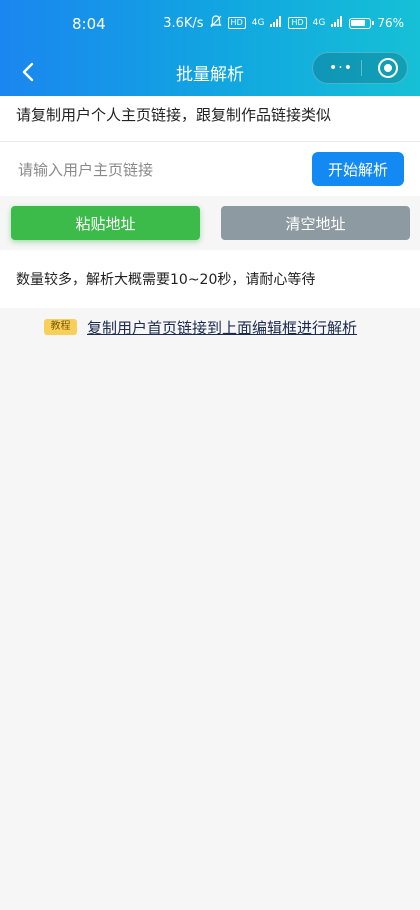 The height and width of the screenshot is (910, 420). I want to click on action-buttons: 粘贴地址 清空地址, so click(210, 223).